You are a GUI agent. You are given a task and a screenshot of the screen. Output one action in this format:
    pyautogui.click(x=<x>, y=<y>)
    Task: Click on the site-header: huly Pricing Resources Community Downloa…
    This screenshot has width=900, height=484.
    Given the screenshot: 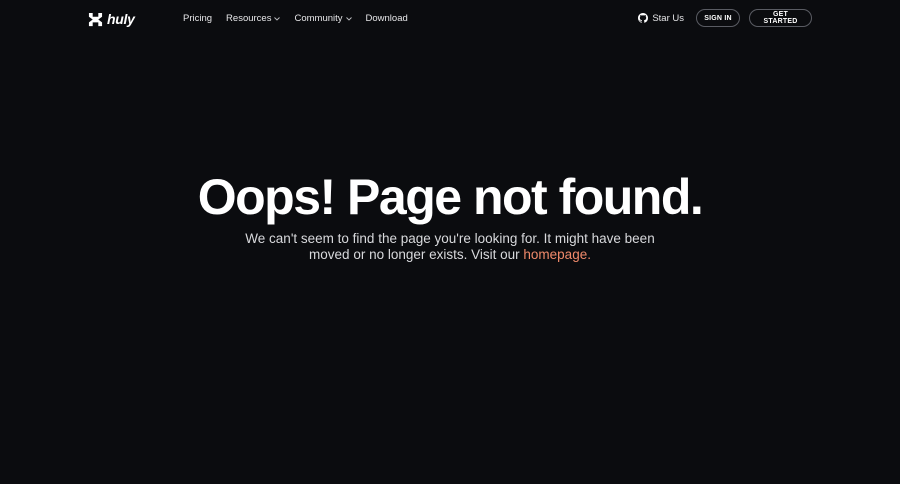 What is the action you would take?
    pyautogui.click(x=450, y=19)
    